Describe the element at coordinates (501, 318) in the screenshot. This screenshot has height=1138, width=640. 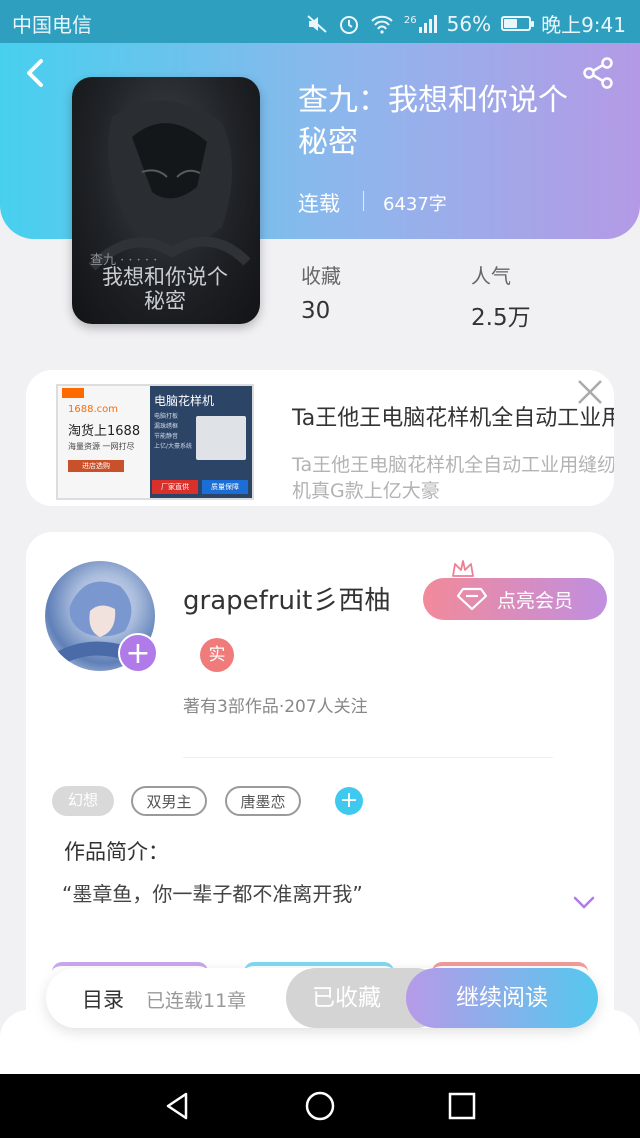
I see `stat-value-popularity: 2.5万` at that location.